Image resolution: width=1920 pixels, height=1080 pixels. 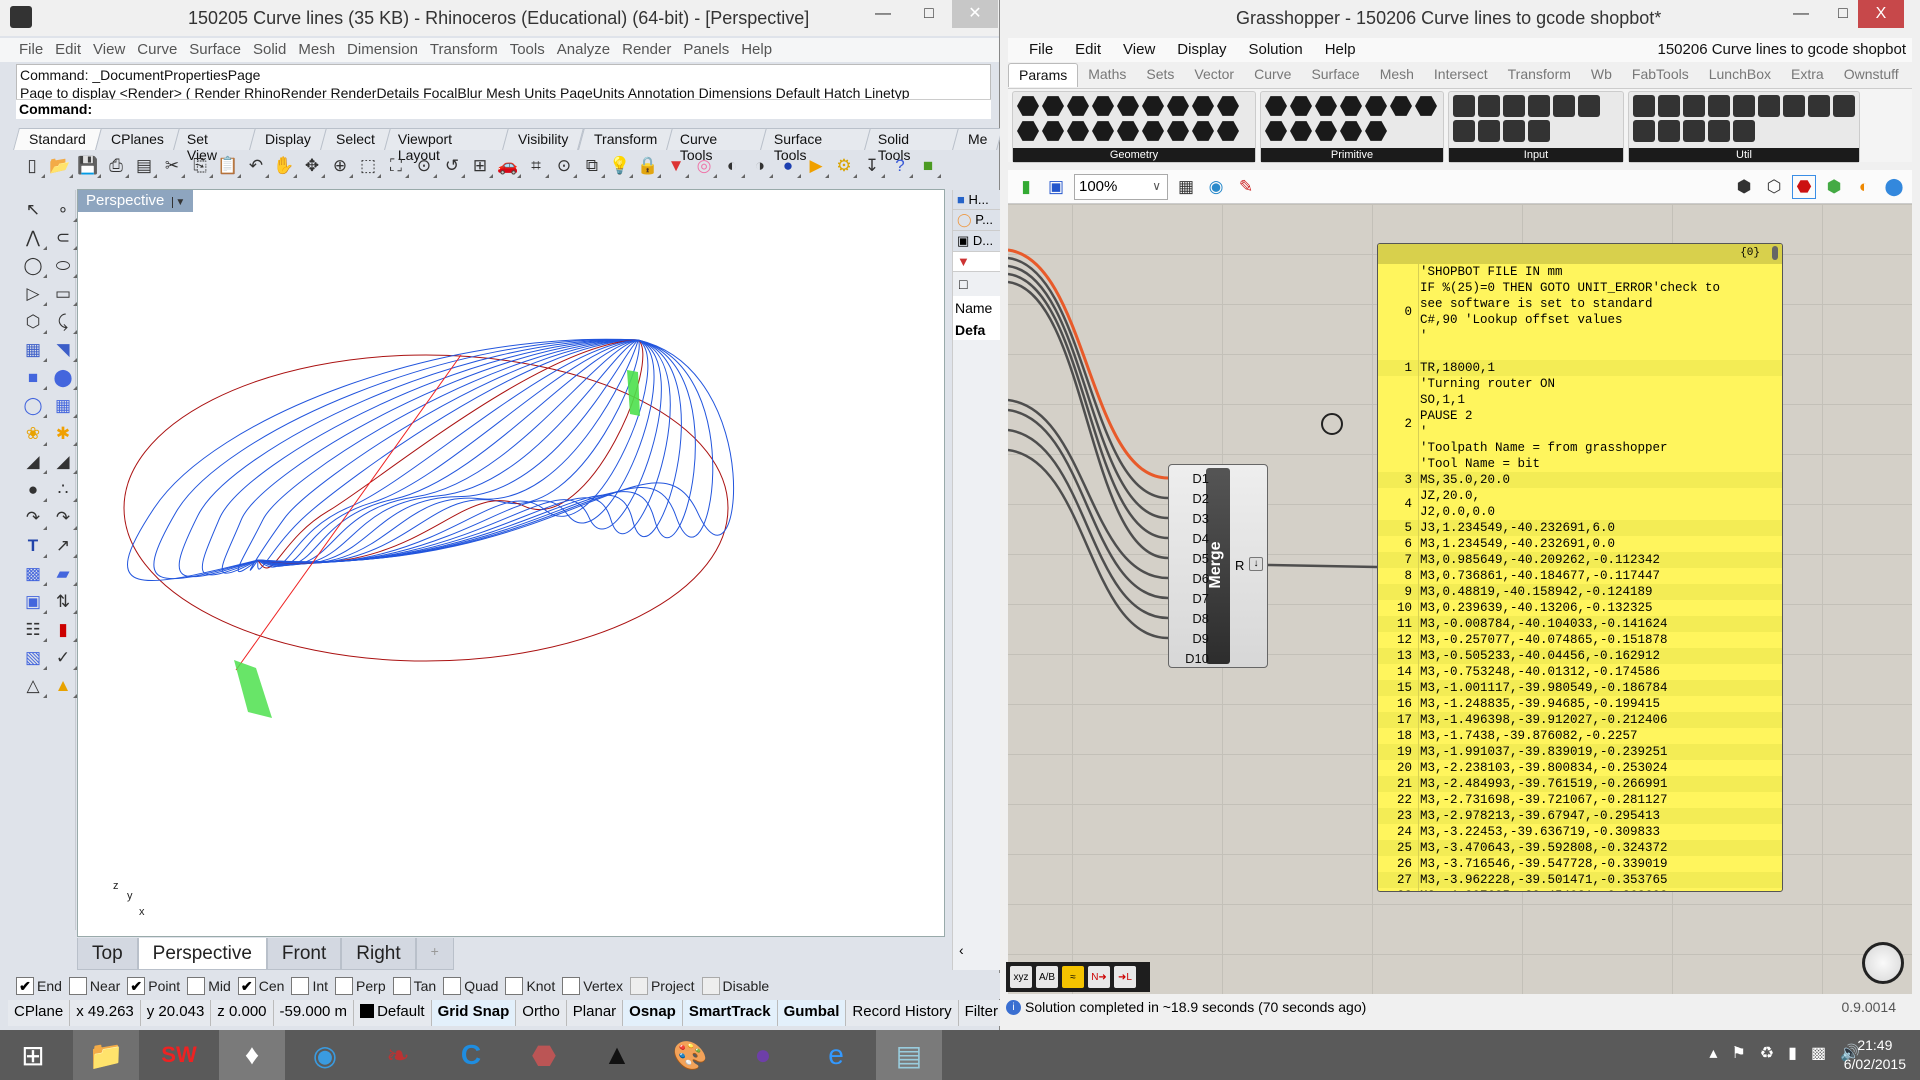 What do you see at coordinates (1489, 131) in the screenshot?
I see `value-list-icon` at bounding box center [1489, 131].